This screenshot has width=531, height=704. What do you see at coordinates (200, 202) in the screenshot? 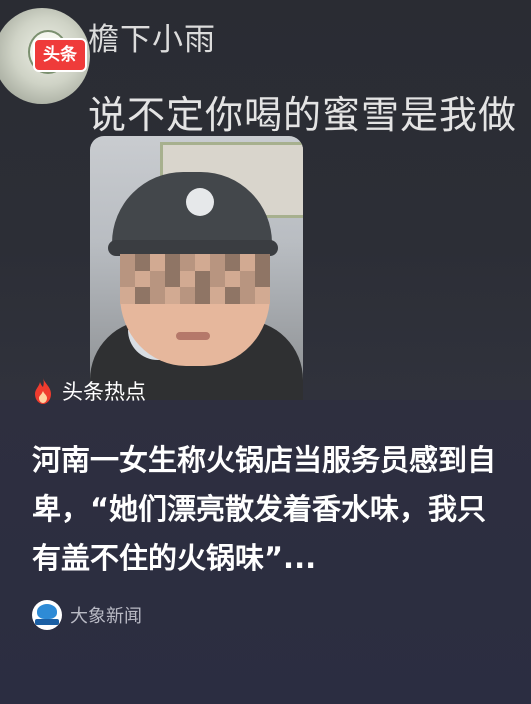
I see `cap-logo-icon` at bounding box center [200, 202].